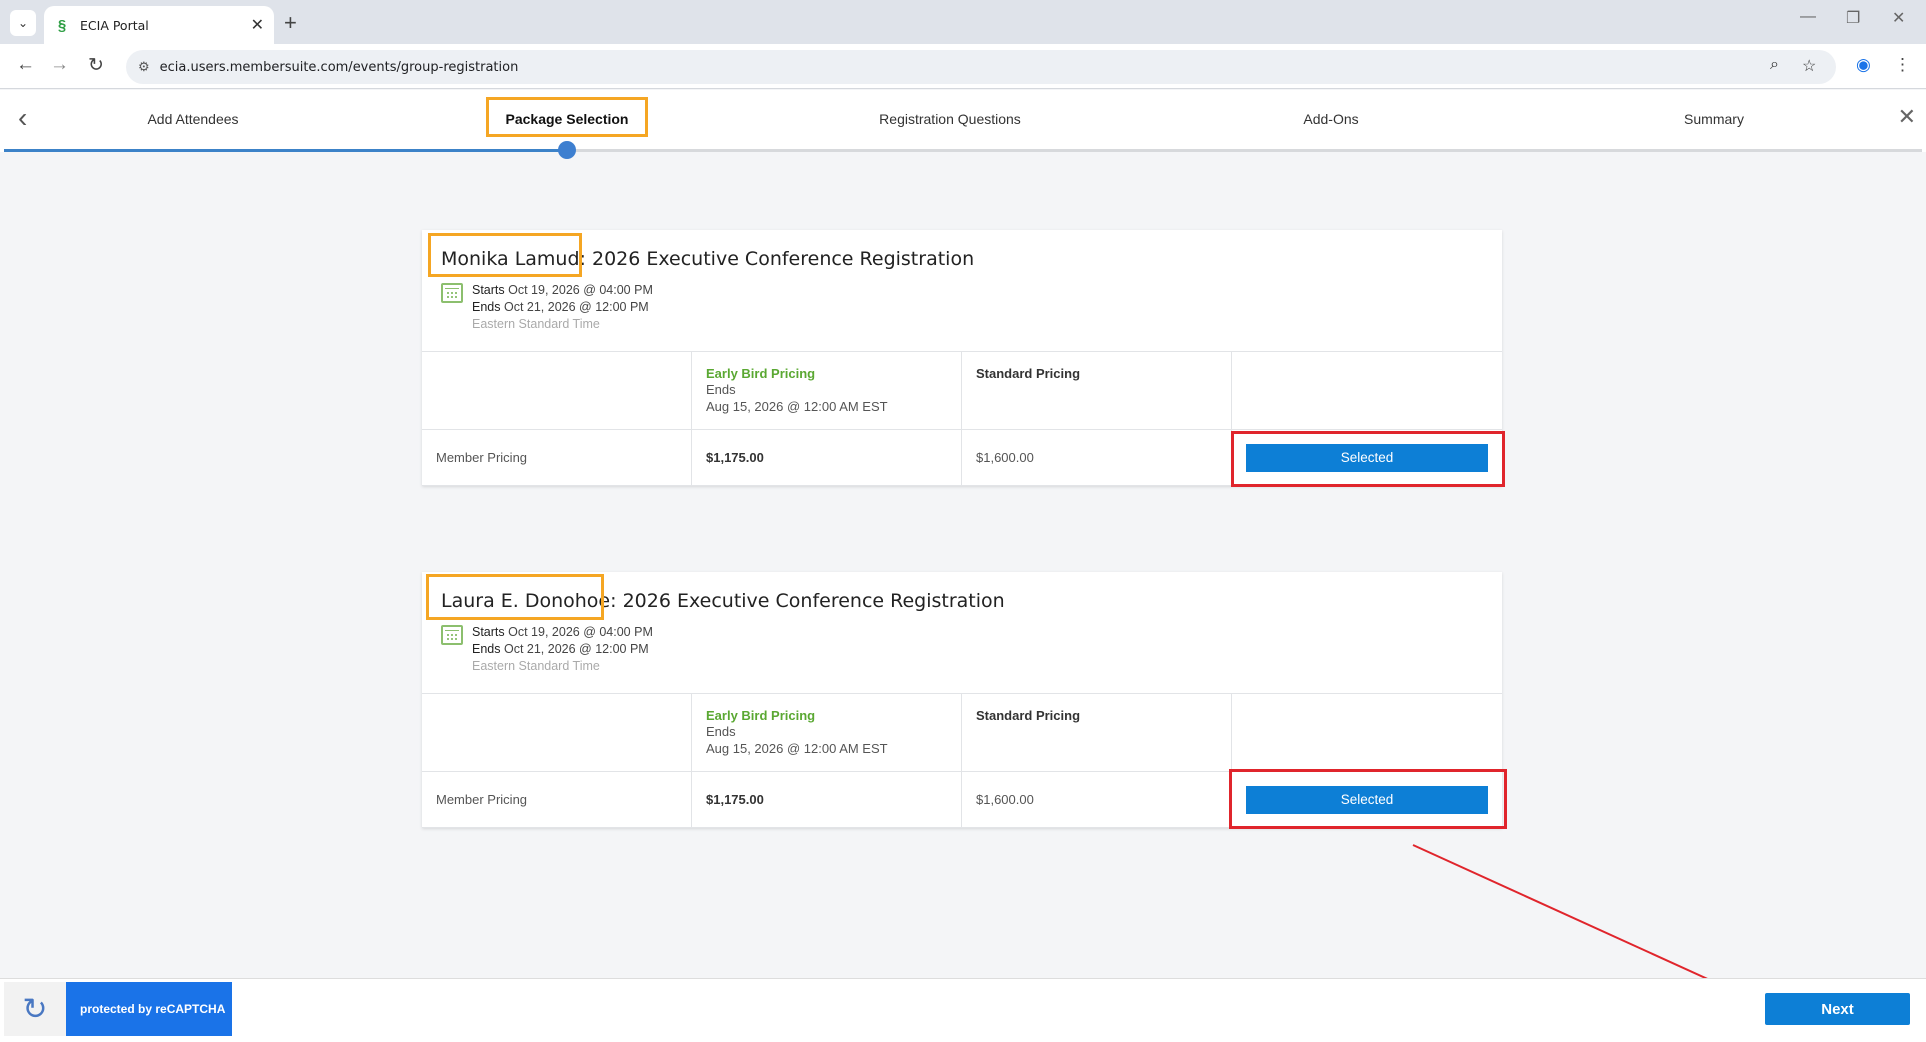  Describe the element at coordinates (1330, 119) in the screenshot. I see `step-add-ons: Add-Ons` at that location.